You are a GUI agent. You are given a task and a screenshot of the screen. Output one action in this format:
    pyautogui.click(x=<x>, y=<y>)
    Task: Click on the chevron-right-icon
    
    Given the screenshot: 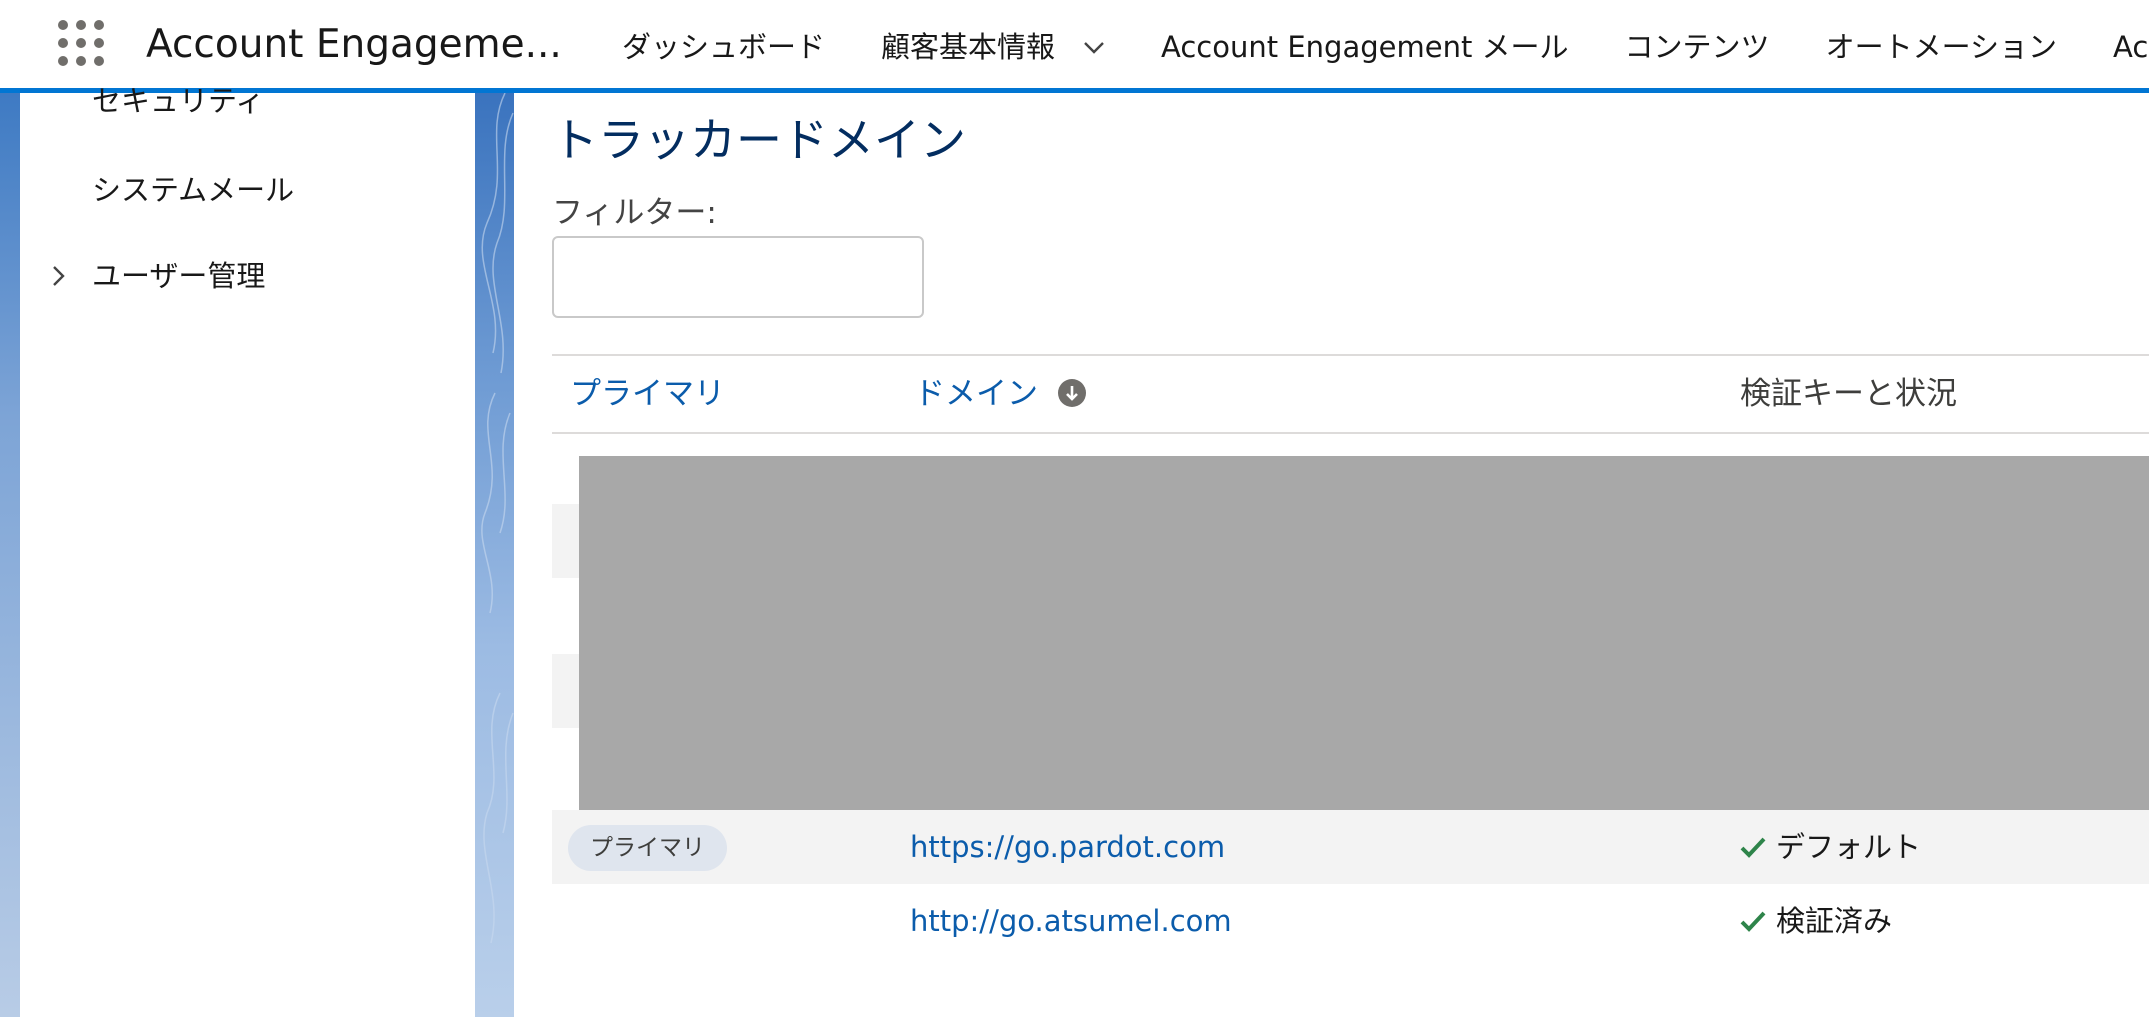 What is the action you would take?
    pyautogui.click(x=58, y=276)
    